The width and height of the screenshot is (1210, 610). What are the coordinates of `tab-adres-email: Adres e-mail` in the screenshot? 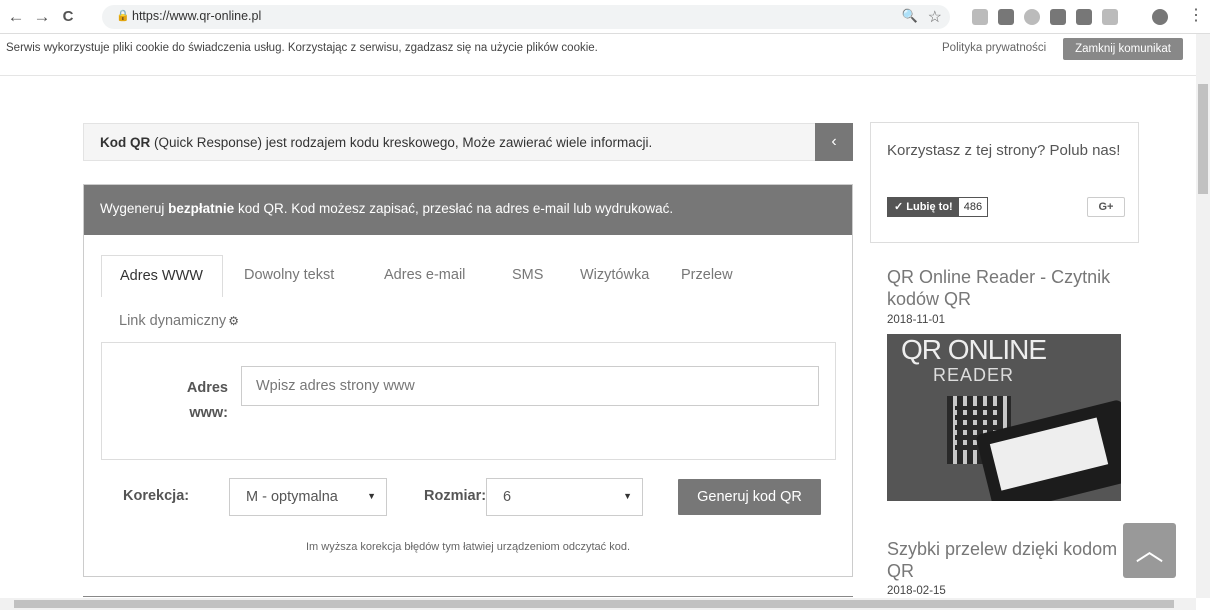 It's located at (424, 275).